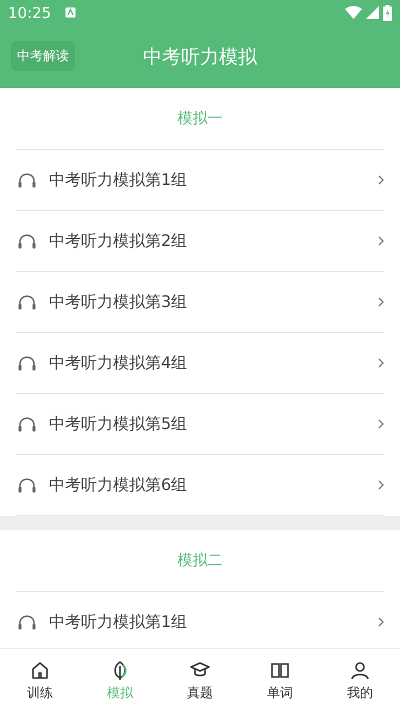 The width and height of the screenshot is (400, 711). I want to click on list-item: 中考听力模拟第3组, so click(200, 302).